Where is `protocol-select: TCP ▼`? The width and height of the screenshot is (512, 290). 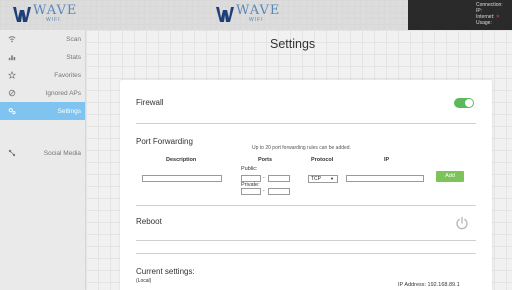
protocol-select: TCP ▼ is located at coordinates (323, 179).